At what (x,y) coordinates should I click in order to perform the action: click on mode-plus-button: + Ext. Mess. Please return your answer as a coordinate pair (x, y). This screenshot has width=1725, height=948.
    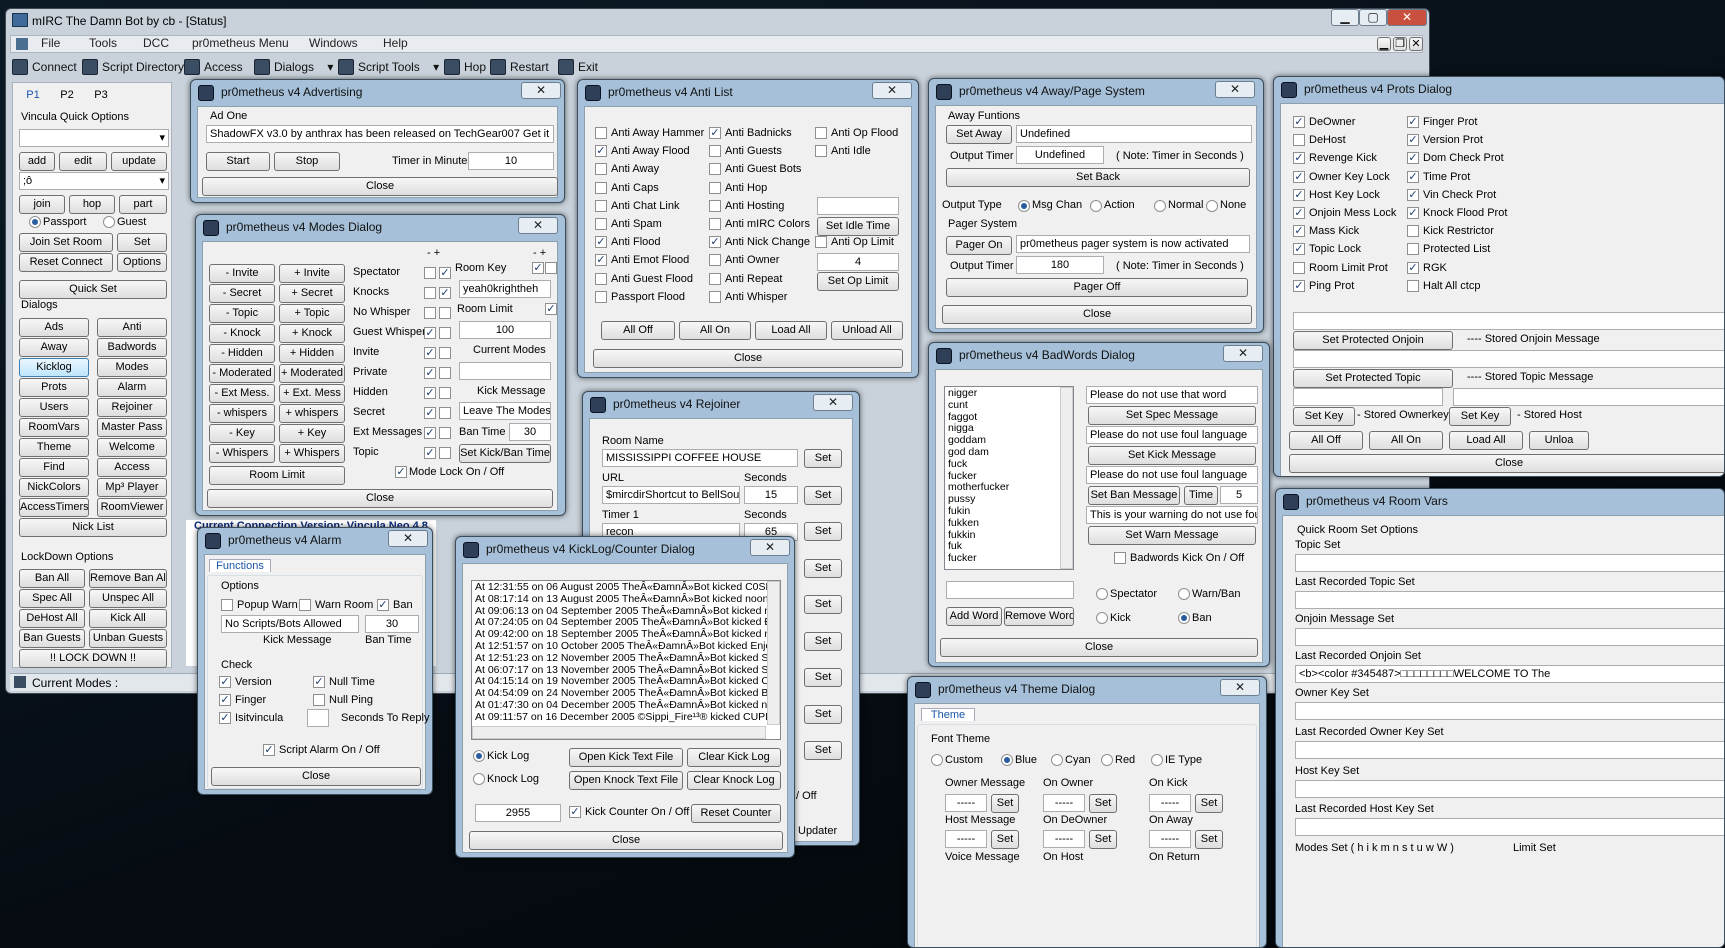
    Looking at the image, I should click on (312, 393).